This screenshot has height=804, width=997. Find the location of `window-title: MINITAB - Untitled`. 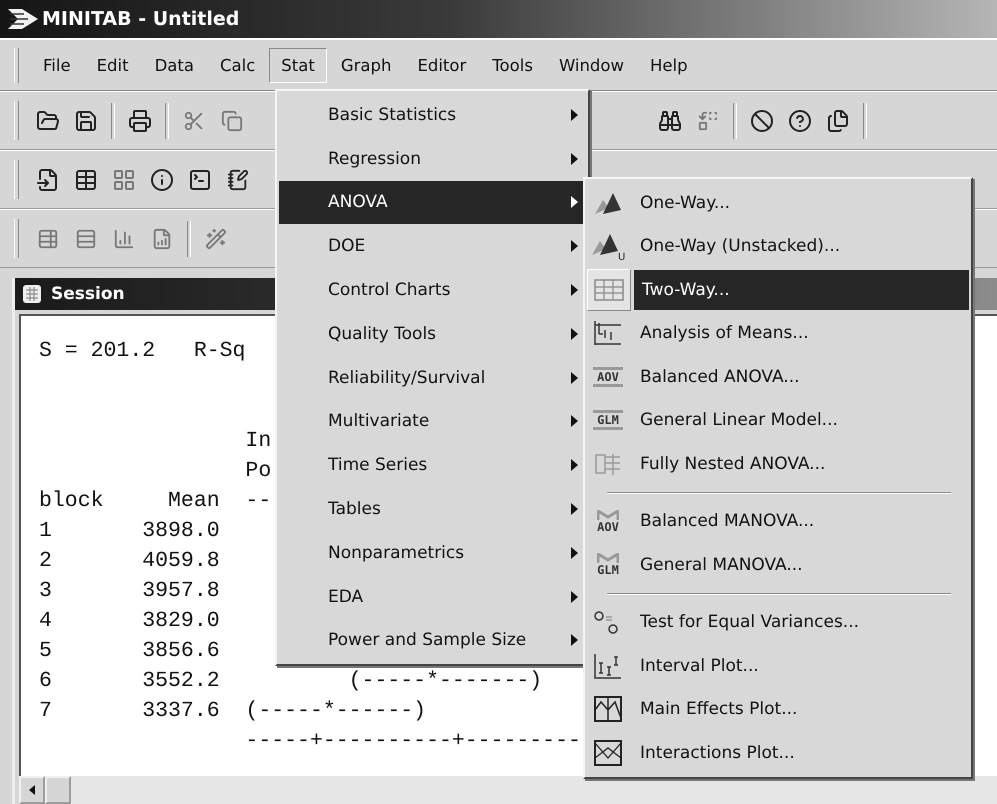

window-title: MINITAB - Untitled is located at coordinates (141, 19).